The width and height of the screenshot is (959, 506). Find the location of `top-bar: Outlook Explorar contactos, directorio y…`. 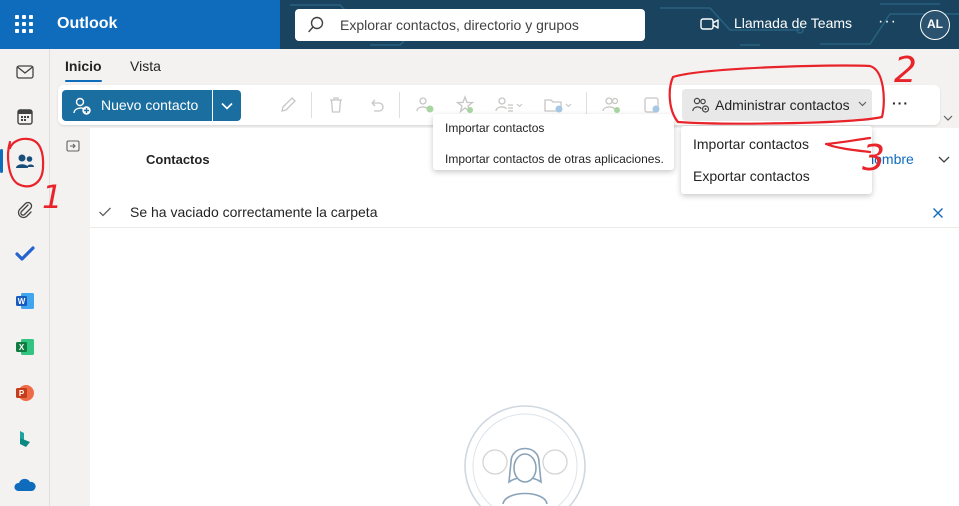

top-bar: Outlook Explorar contactos, directorio y… is located at coordinates (479, 24).